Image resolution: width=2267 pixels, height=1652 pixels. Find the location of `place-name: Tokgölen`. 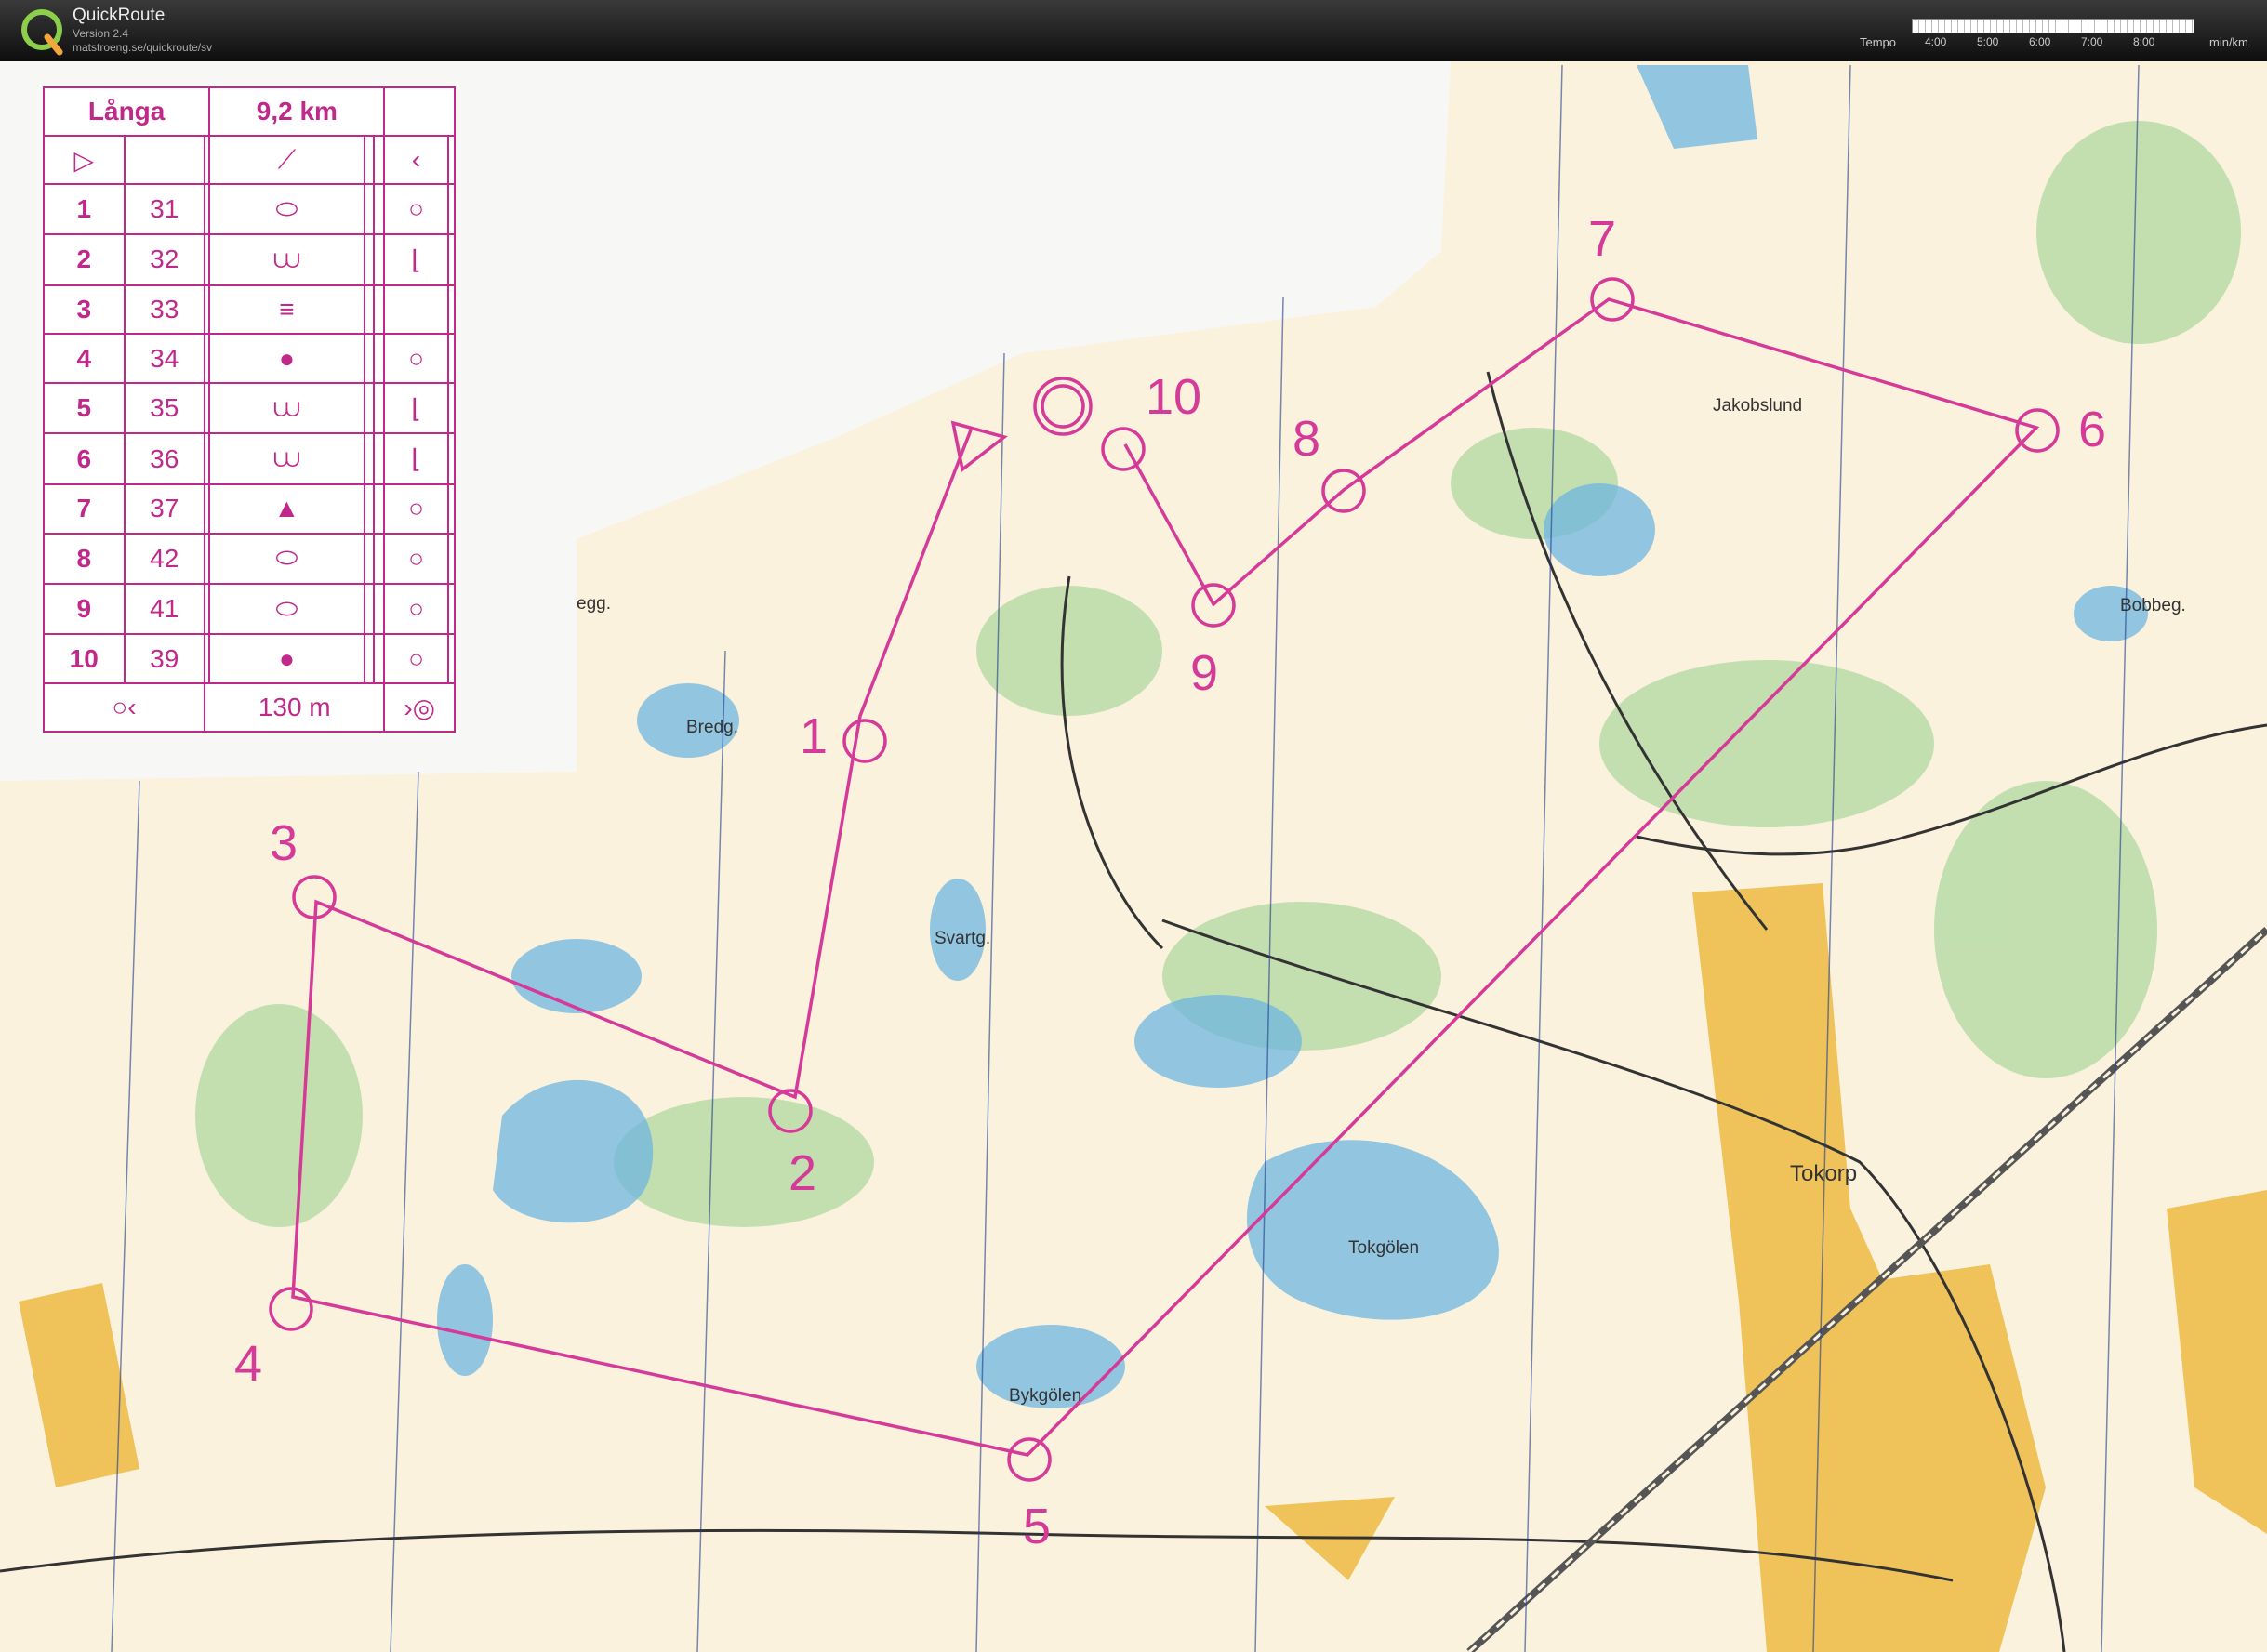

place-name: Tokgölen is located at coordinates (1384, 1248).